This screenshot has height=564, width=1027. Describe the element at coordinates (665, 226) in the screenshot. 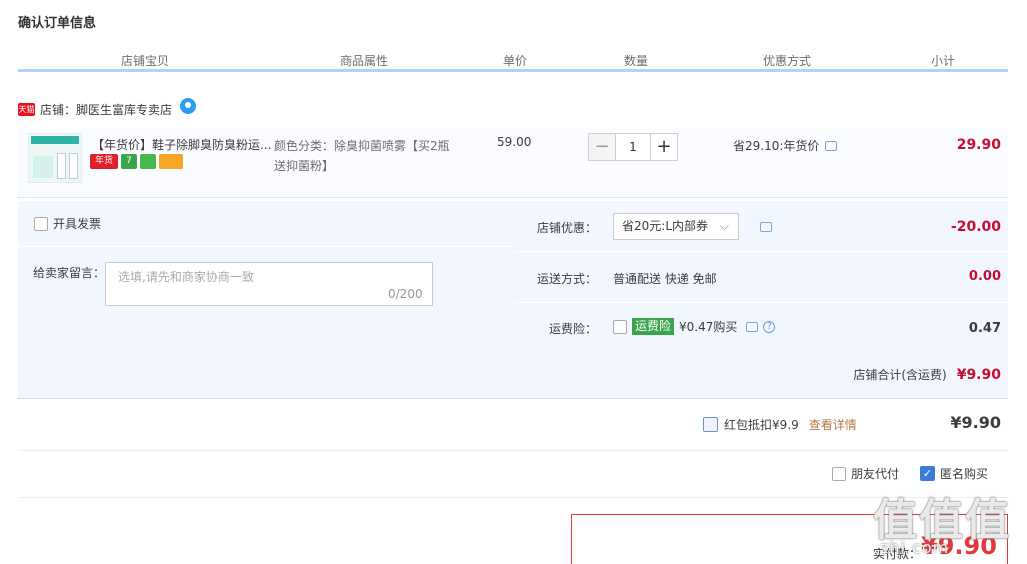

I see `shop-discount-selected: 省20元:L内部券` at that location.